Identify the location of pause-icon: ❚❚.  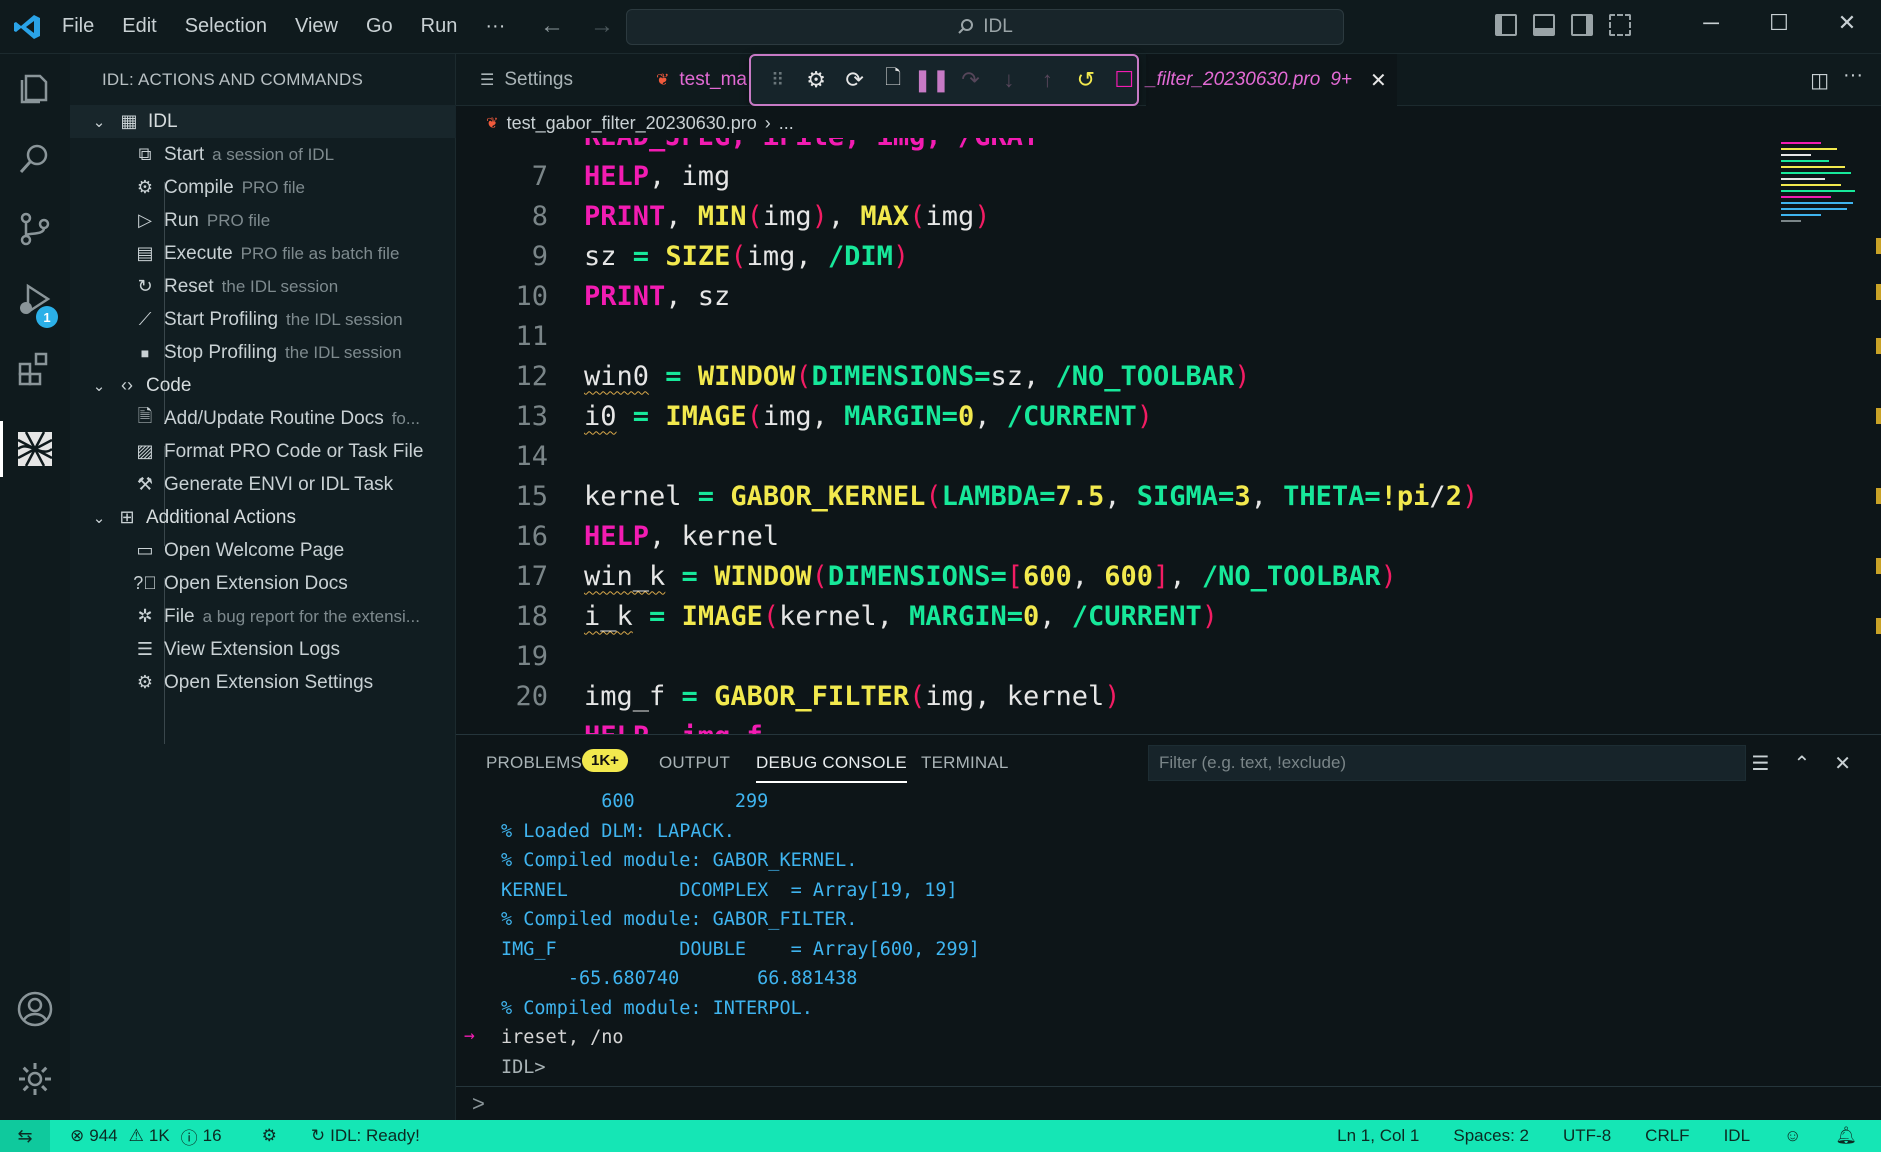
(931, 80).